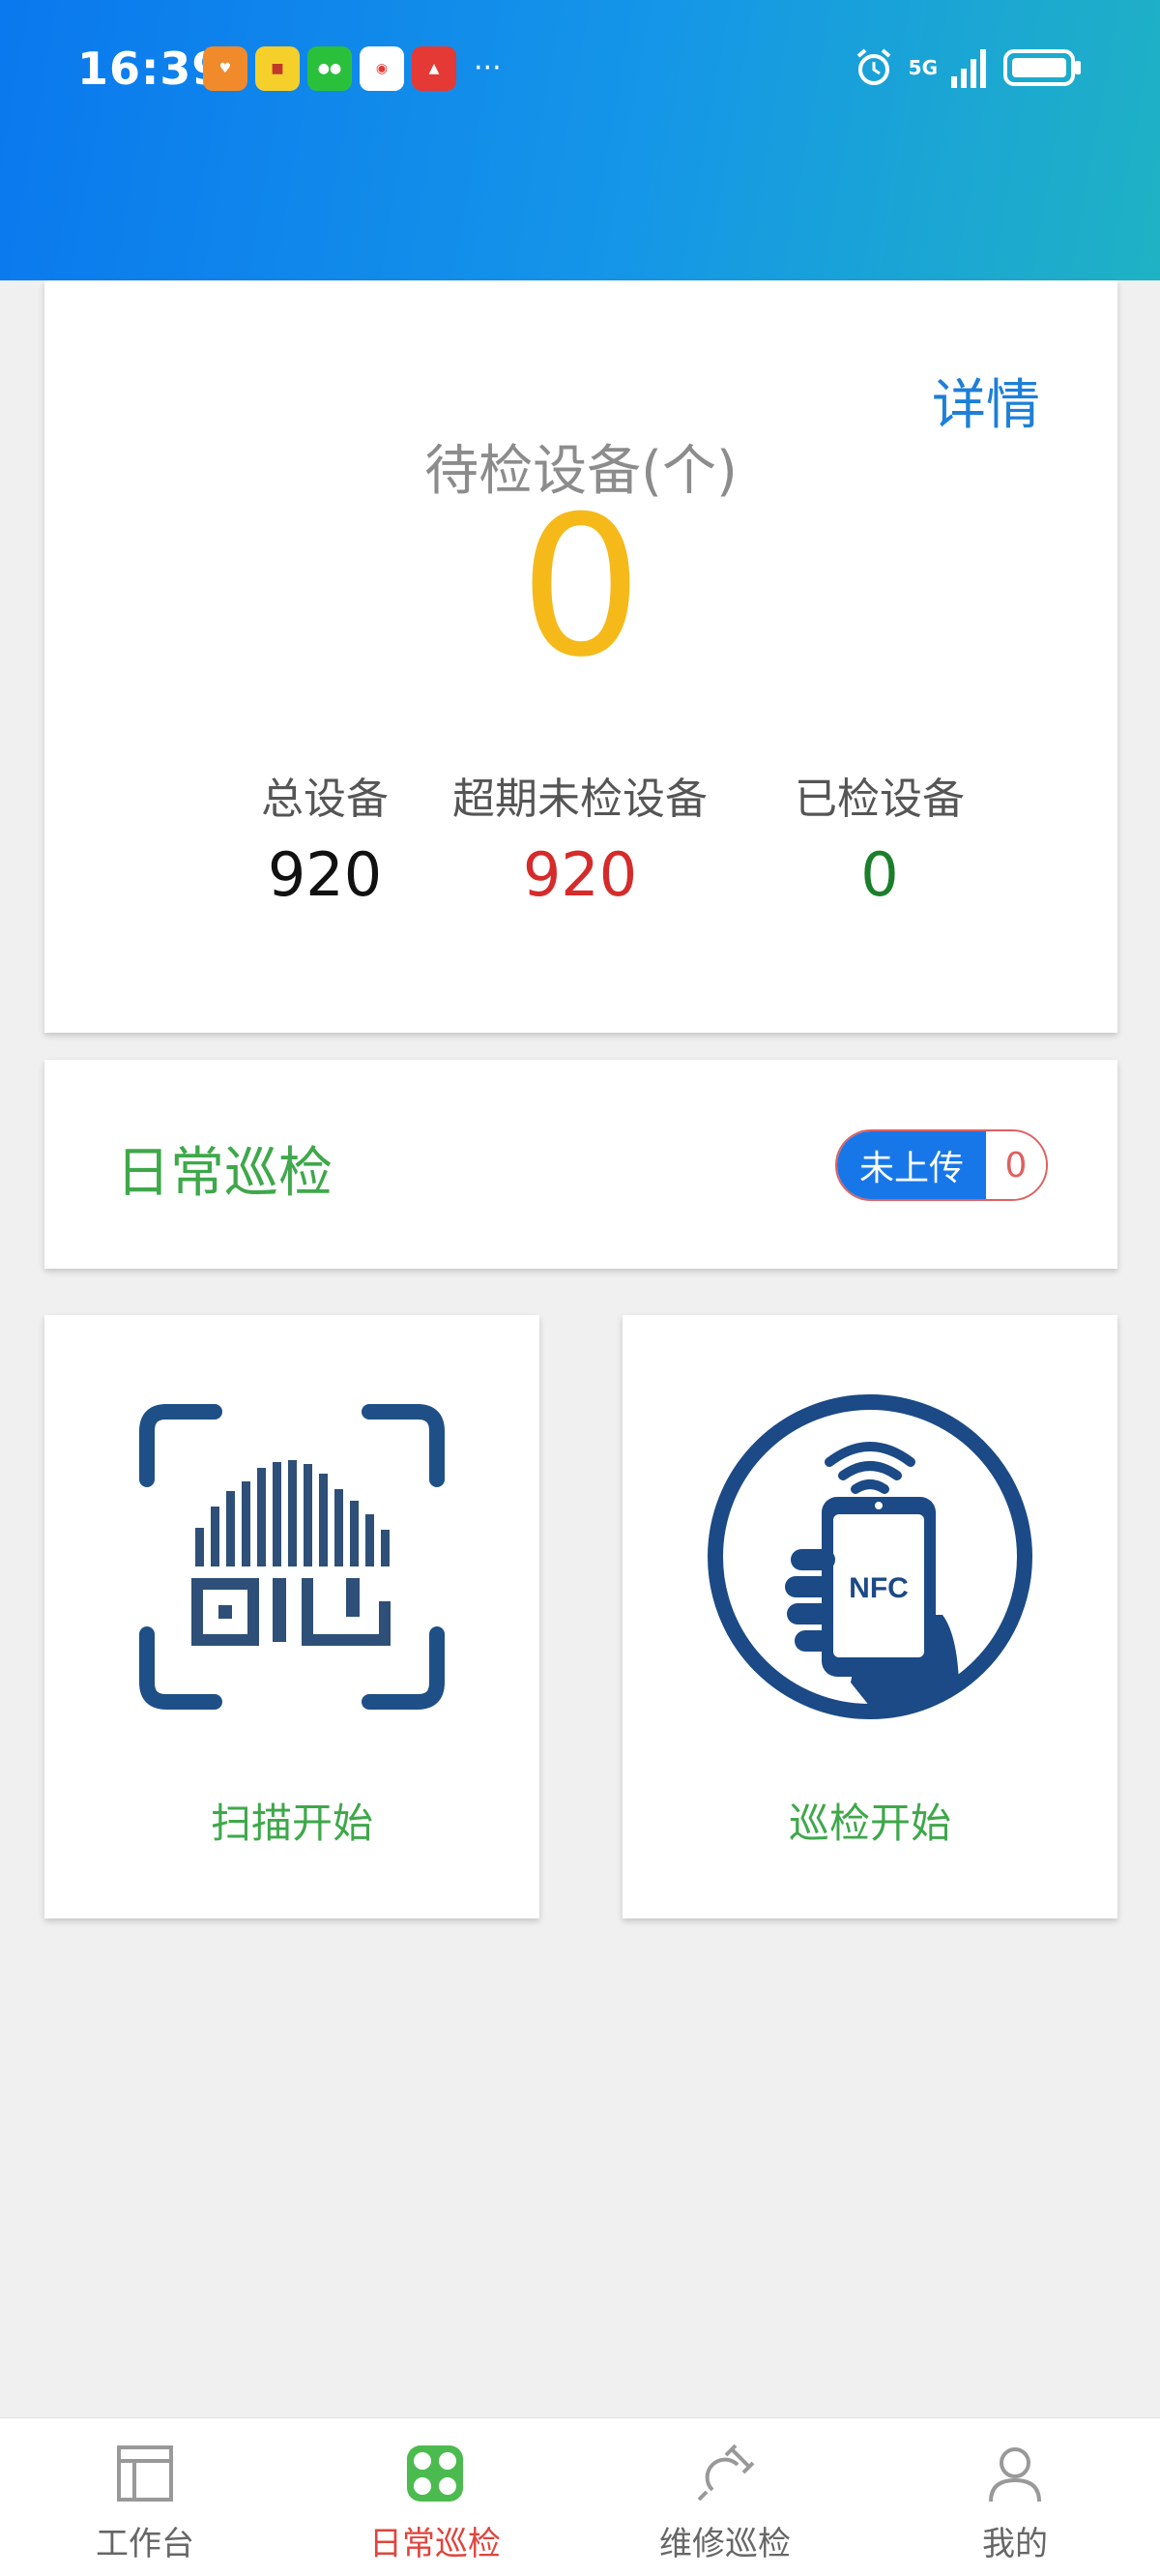  Describe the element at coordinates (580, 1164) in the screenshot. I see `daily-inspection-card: 日常巡检 未上传 0` at that location.